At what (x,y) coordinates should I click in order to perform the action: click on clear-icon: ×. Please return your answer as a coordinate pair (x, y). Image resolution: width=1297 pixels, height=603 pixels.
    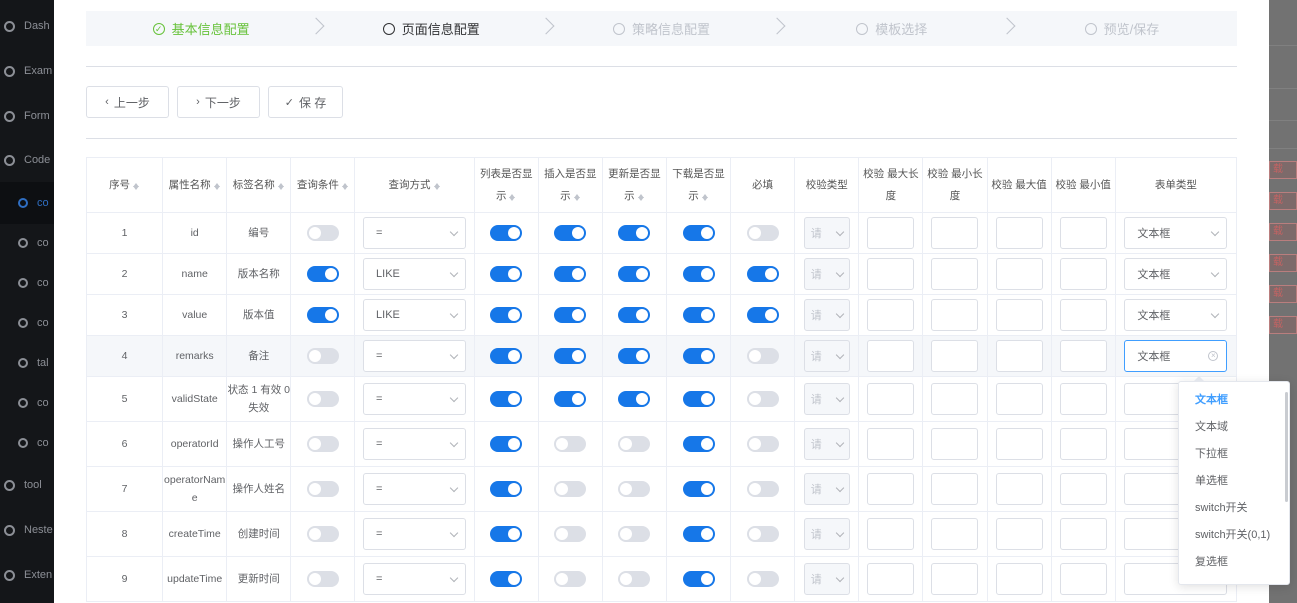
    Looking at the image, I should click on (1213, 356).